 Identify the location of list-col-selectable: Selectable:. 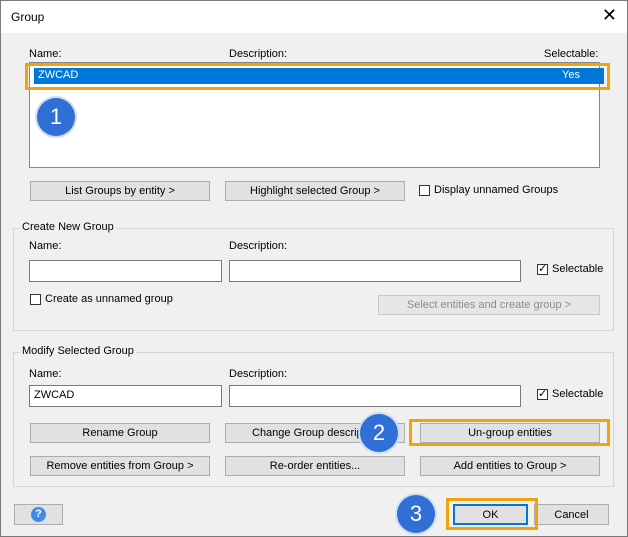
(571, 54).